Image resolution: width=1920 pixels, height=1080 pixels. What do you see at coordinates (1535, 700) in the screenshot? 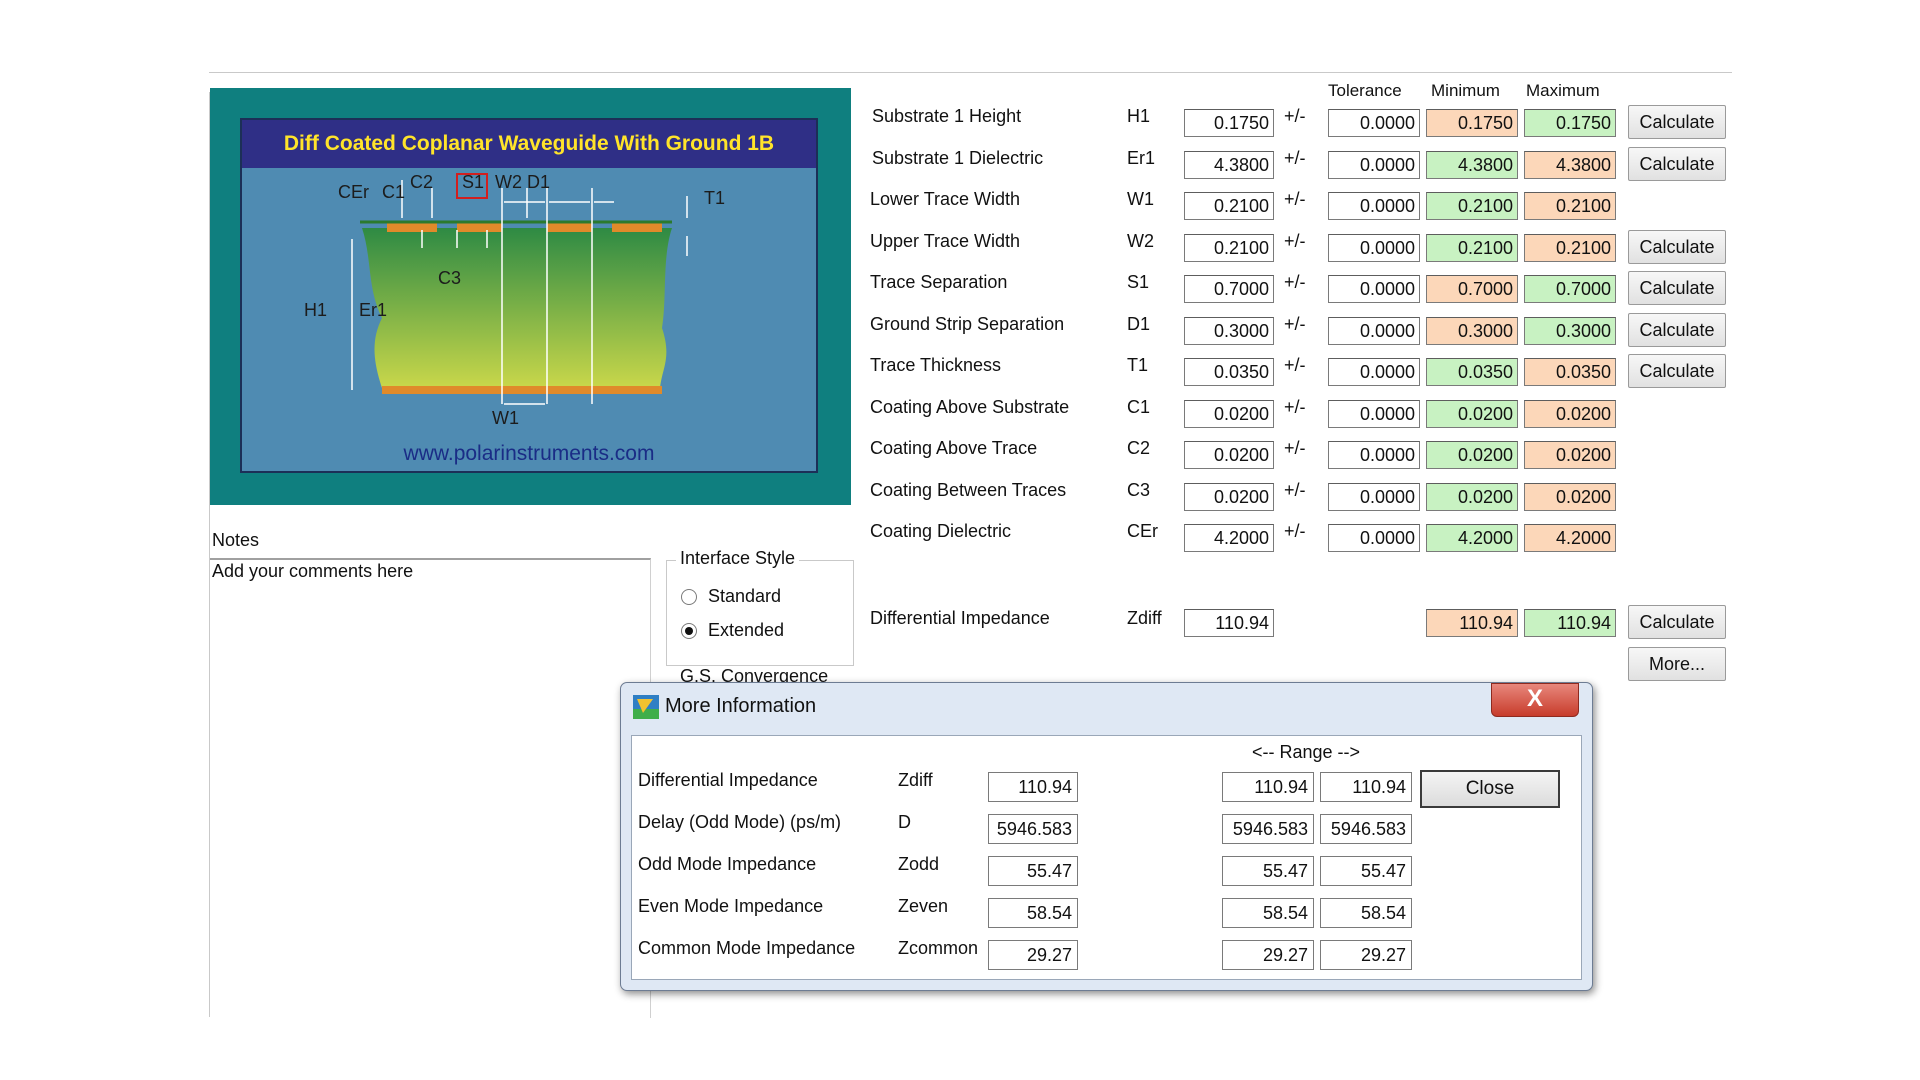
I see `dialog-close-x-button: X` at bounding box center [1535, 700].